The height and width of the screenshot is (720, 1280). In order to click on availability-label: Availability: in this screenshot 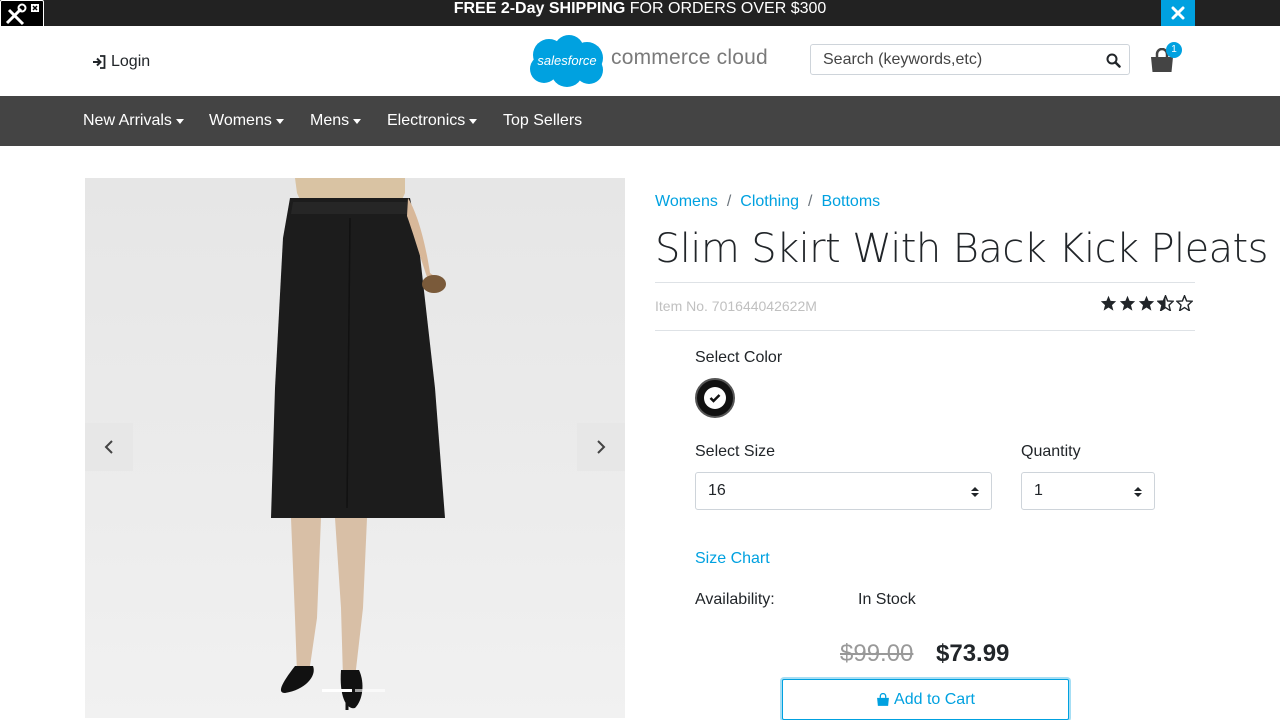, I will do `click(735, 599)`.